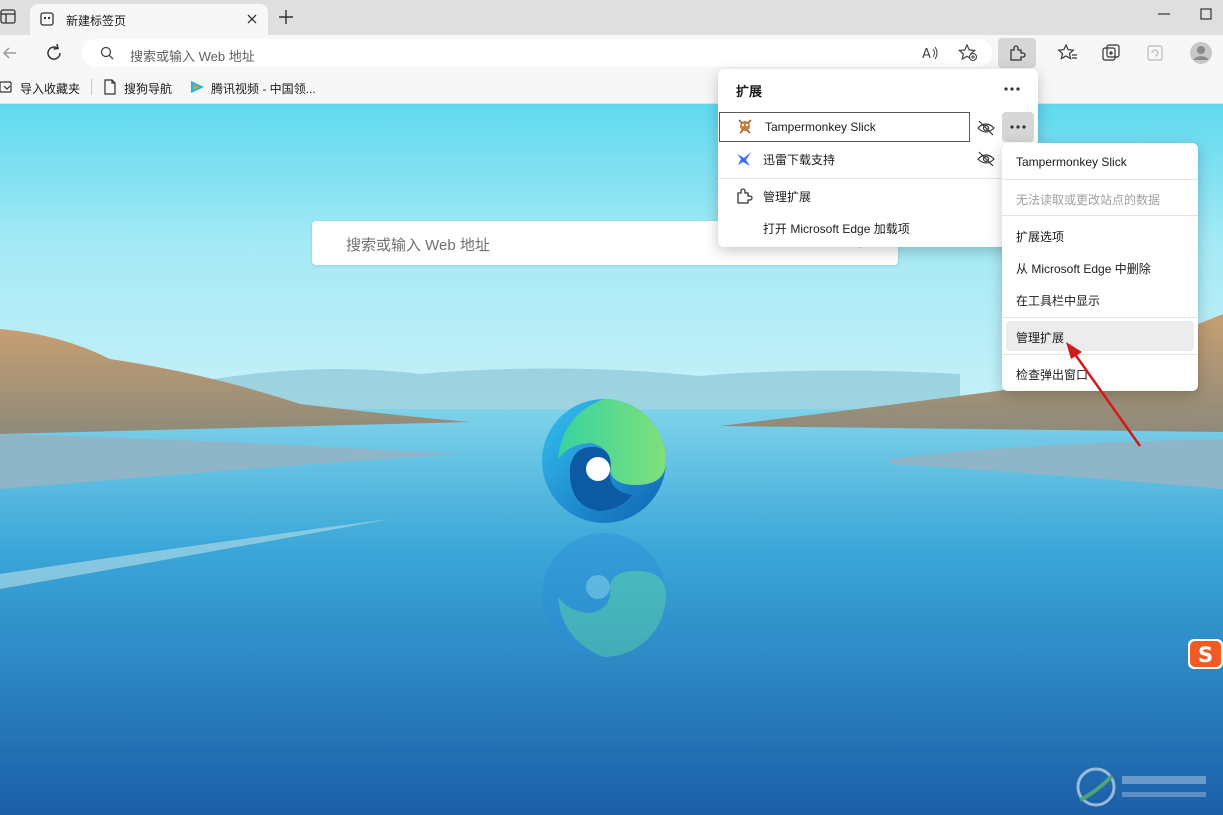  I want to click on page-icon, so click(110, 87).